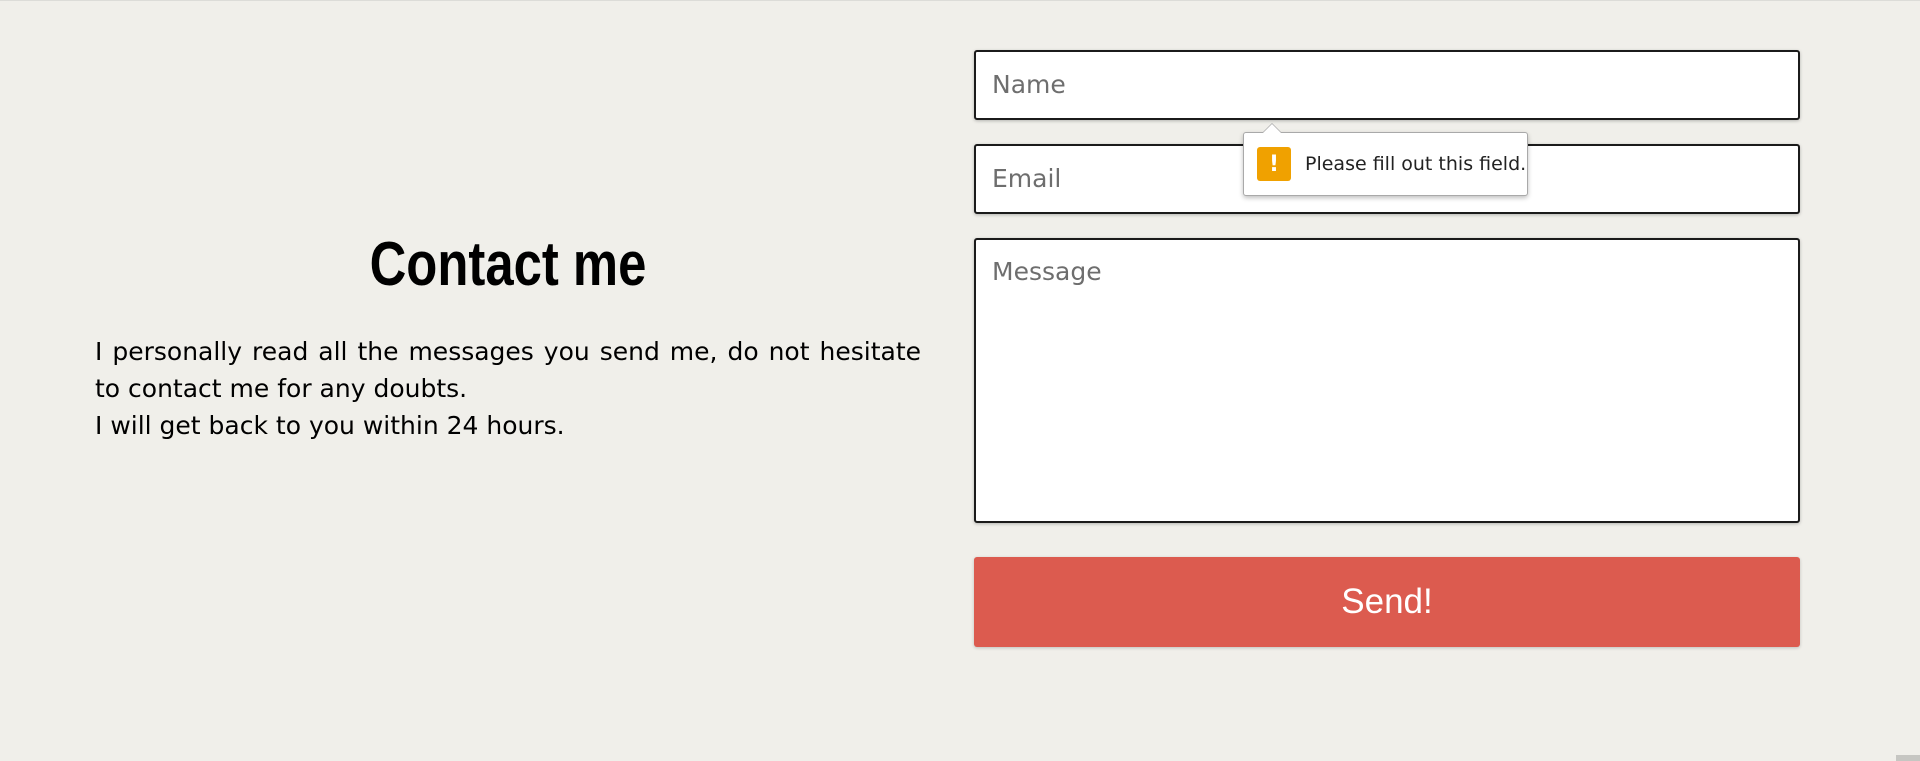 This screenshot has width=1920, height=761. What do you see at coordinates (1047, 271) in the screenshot?
I see `message-placeholder: Message` at bounding box center [1047, 271].